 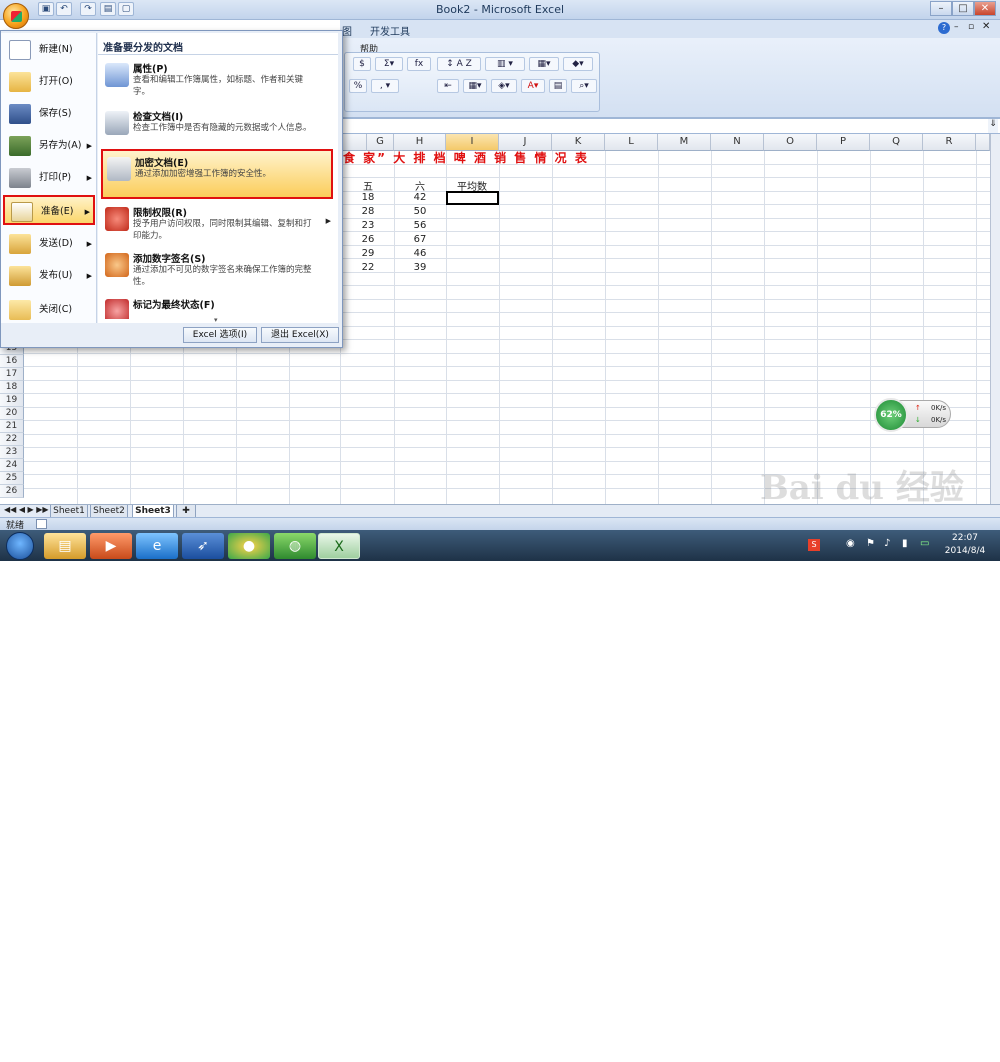 What do you see at coordinates (944, 28) in the screenshot?
I see `help-icon: ?` at bounding box center [944, 28].